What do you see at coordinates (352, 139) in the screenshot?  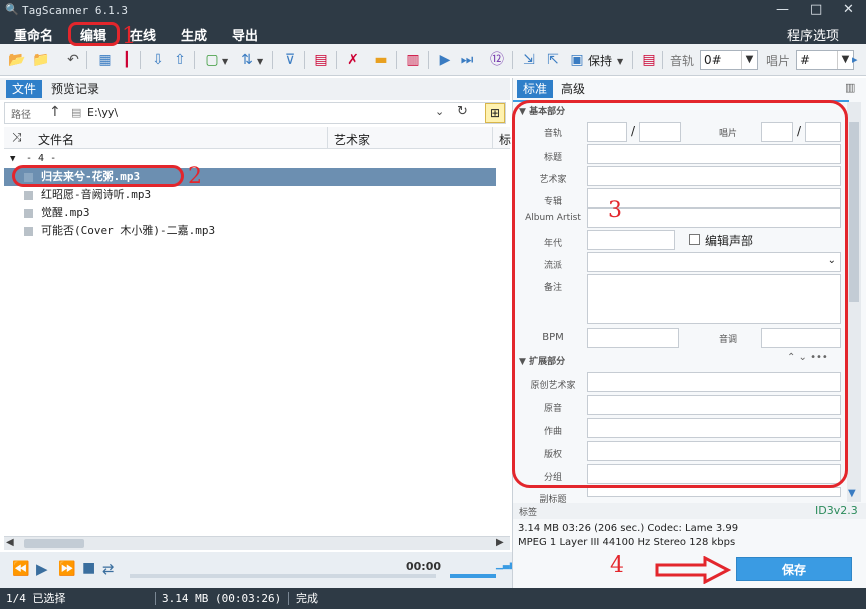 I see `column-artist: 艺术家` at bounding box center [352, 139].